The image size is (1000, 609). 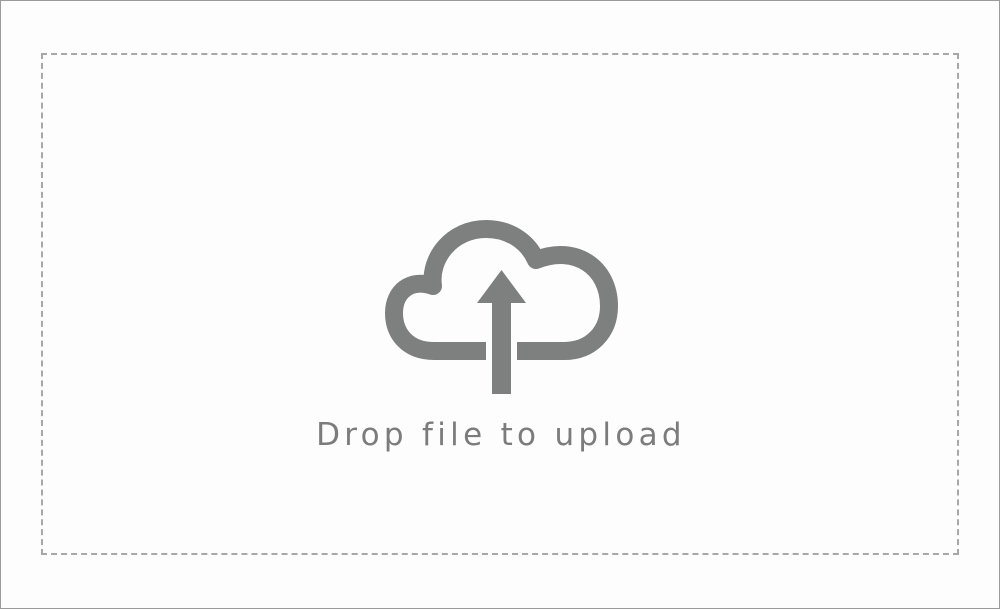 What do you see at coordinates (501, 435) in the screenshot?
I see `drop-instruction-text: Drop file to upload` at bounding box center [501, 435].